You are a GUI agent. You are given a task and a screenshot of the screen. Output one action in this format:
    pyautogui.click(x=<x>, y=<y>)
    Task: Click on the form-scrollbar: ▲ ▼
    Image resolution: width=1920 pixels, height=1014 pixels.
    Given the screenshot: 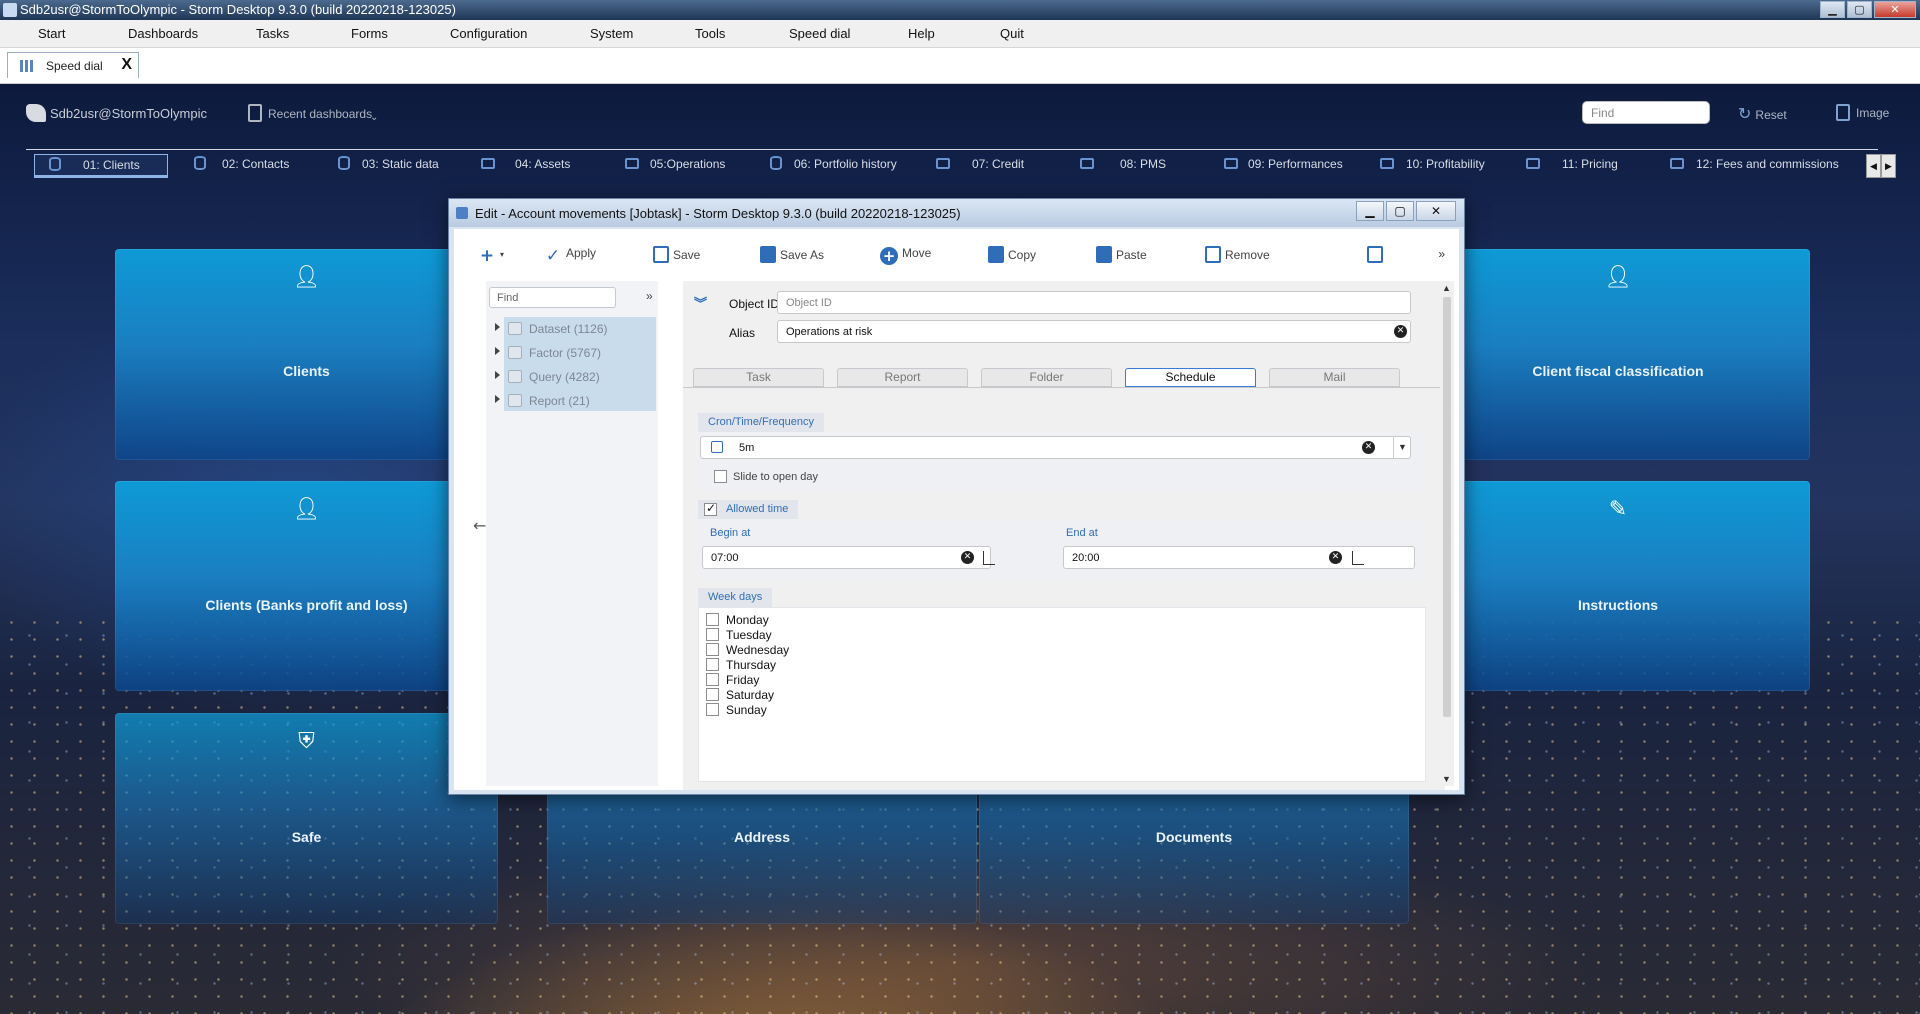 What is the action you would take?
    pyautogui.click(x=1447, y=533)
    